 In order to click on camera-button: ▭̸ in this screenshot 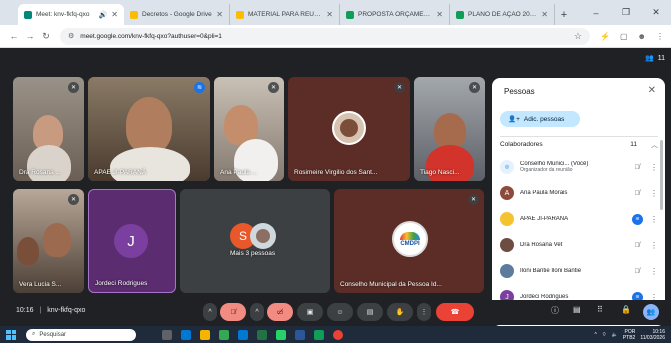, I will do `click(280, 312)`.